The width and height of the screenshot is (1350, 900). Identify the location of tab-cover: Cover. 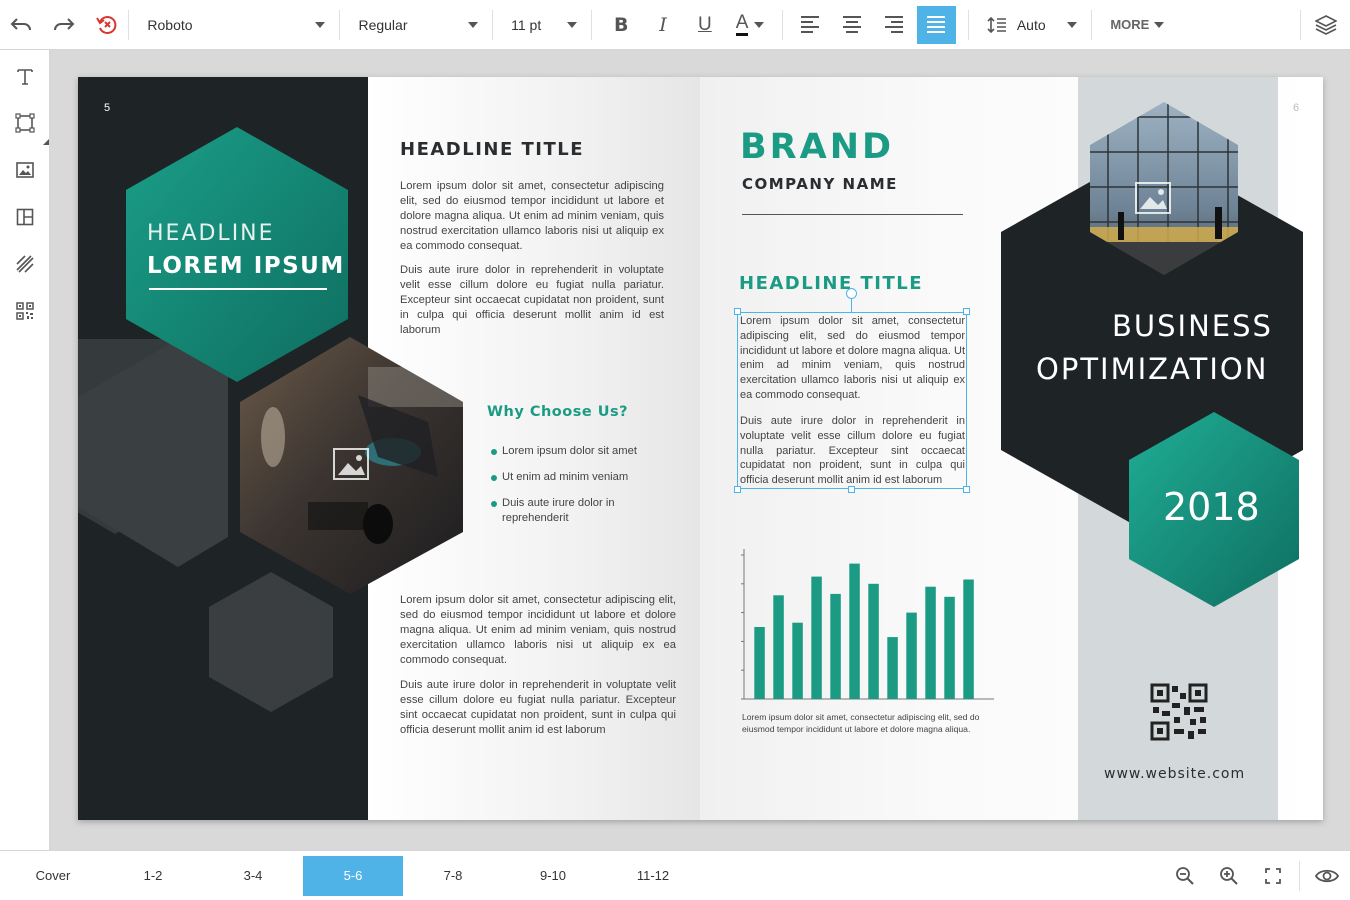
(53, 876).